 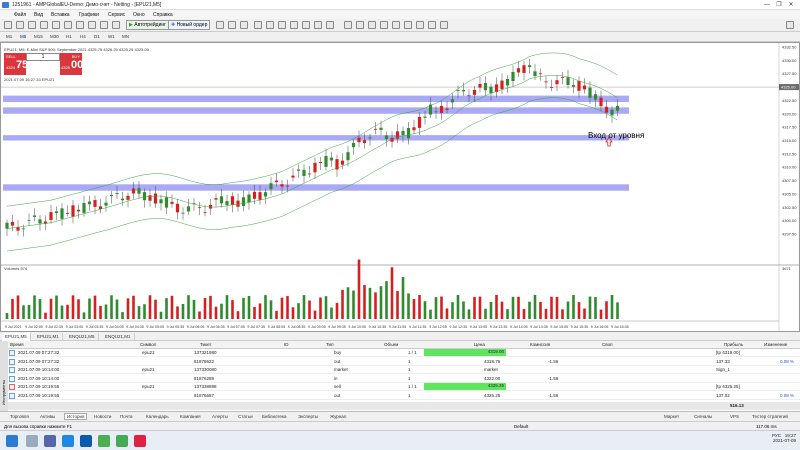 I want to click on chart-tab-enqu21-m5: ENQU21,M5, so click(x=82, y=337).